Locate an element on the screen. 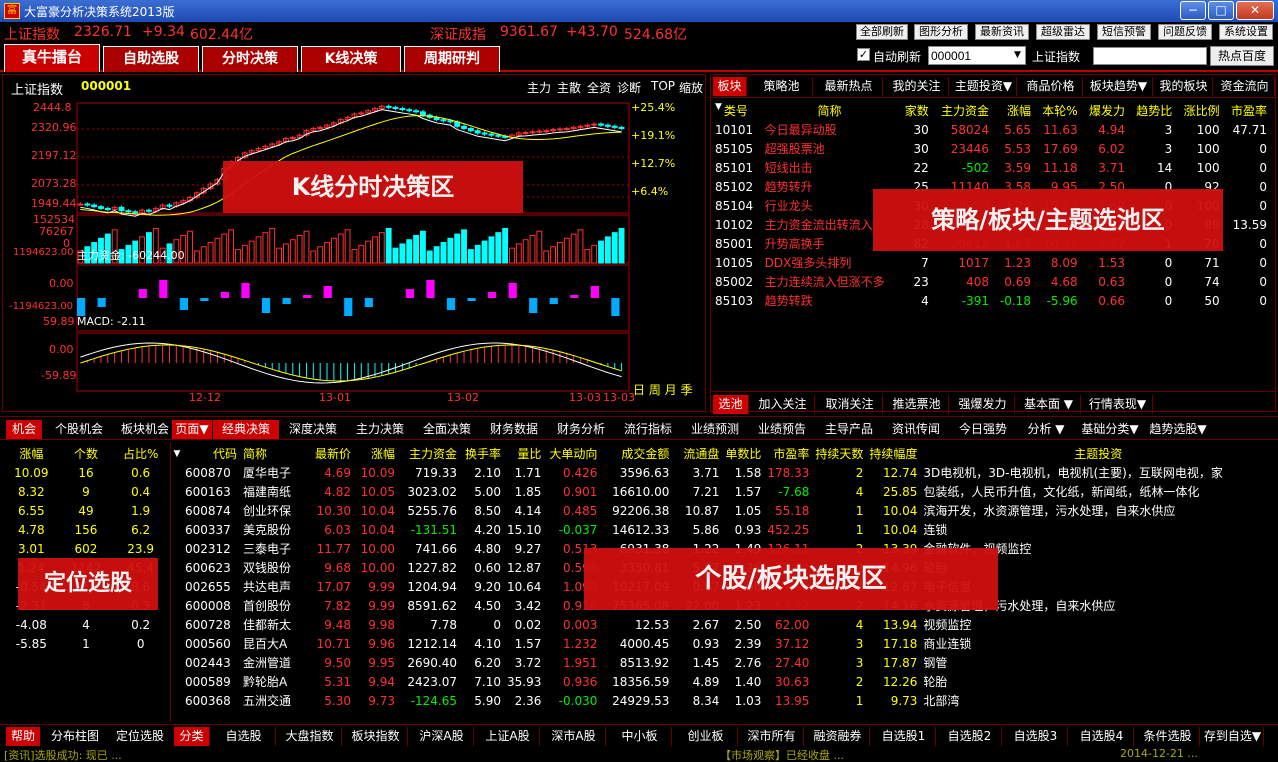  stock-tab-8: 业绩预测 is located at coordinates (715, 429).